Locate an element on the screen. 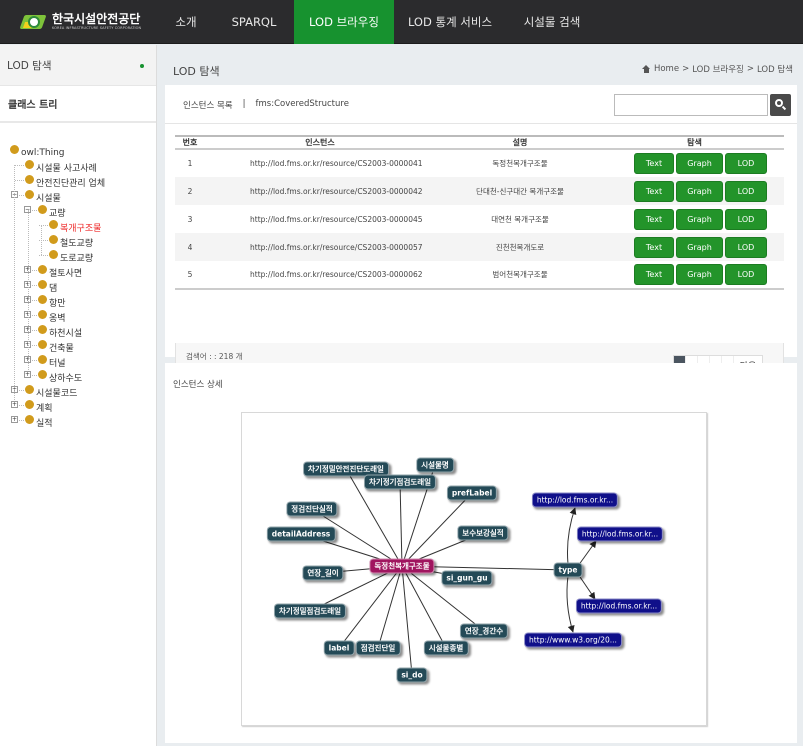 The height and width of the screenshot is (746, 803). tree-node: 시설물 is located at coordinates (43, 197).